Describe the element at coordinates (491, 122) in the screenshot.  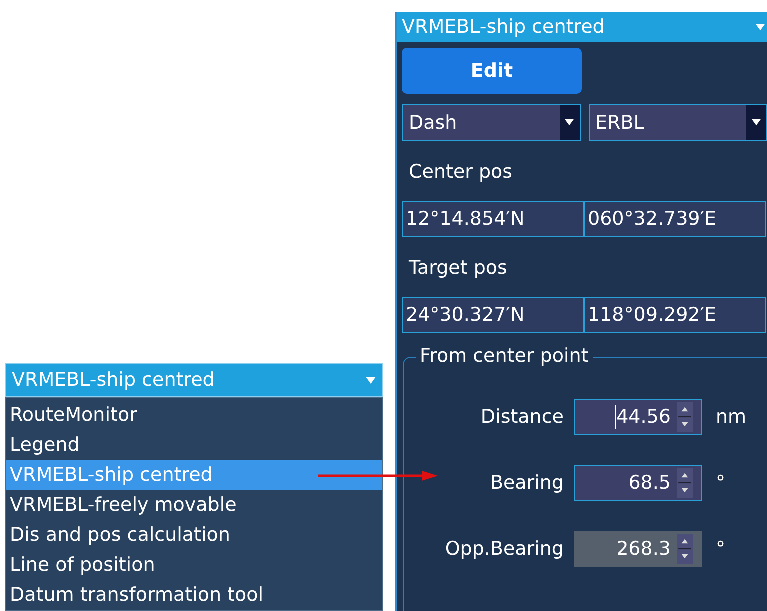
I see `line-style-select: Dash` at that location.